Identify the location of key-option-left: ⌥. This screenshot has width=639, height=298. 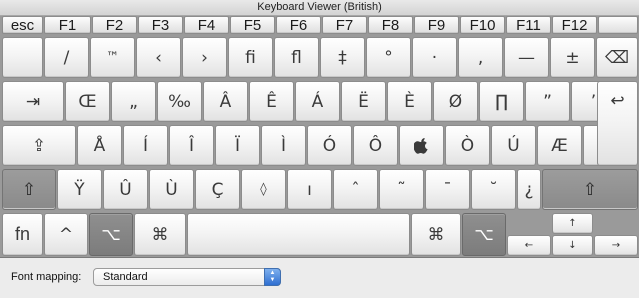
(111, 234).